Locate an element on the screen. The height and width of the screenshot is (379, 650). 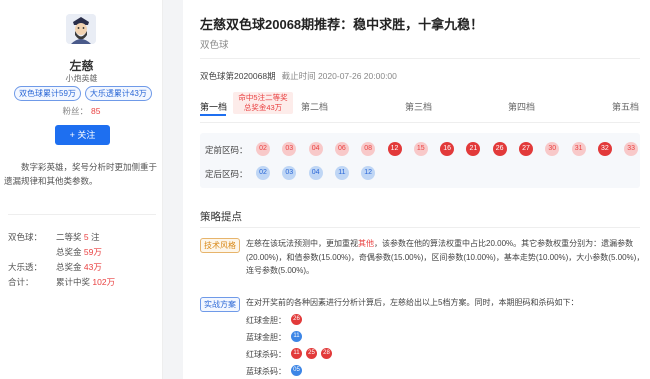
stat-row: 双色球： 二等奖 5 注 is located at coordinates (54, 237).